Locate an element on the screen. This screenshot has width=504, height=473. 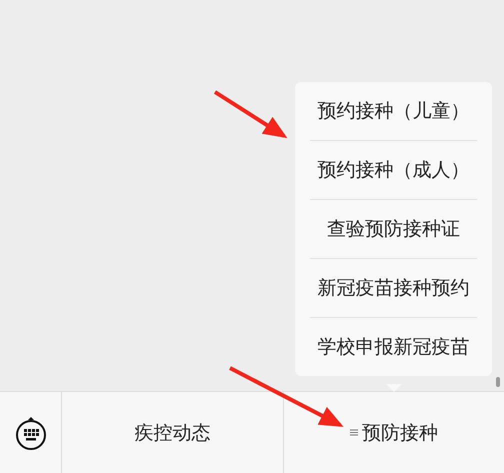
menu-item: 查验预防接种证 is located at coordinates (393, 229).